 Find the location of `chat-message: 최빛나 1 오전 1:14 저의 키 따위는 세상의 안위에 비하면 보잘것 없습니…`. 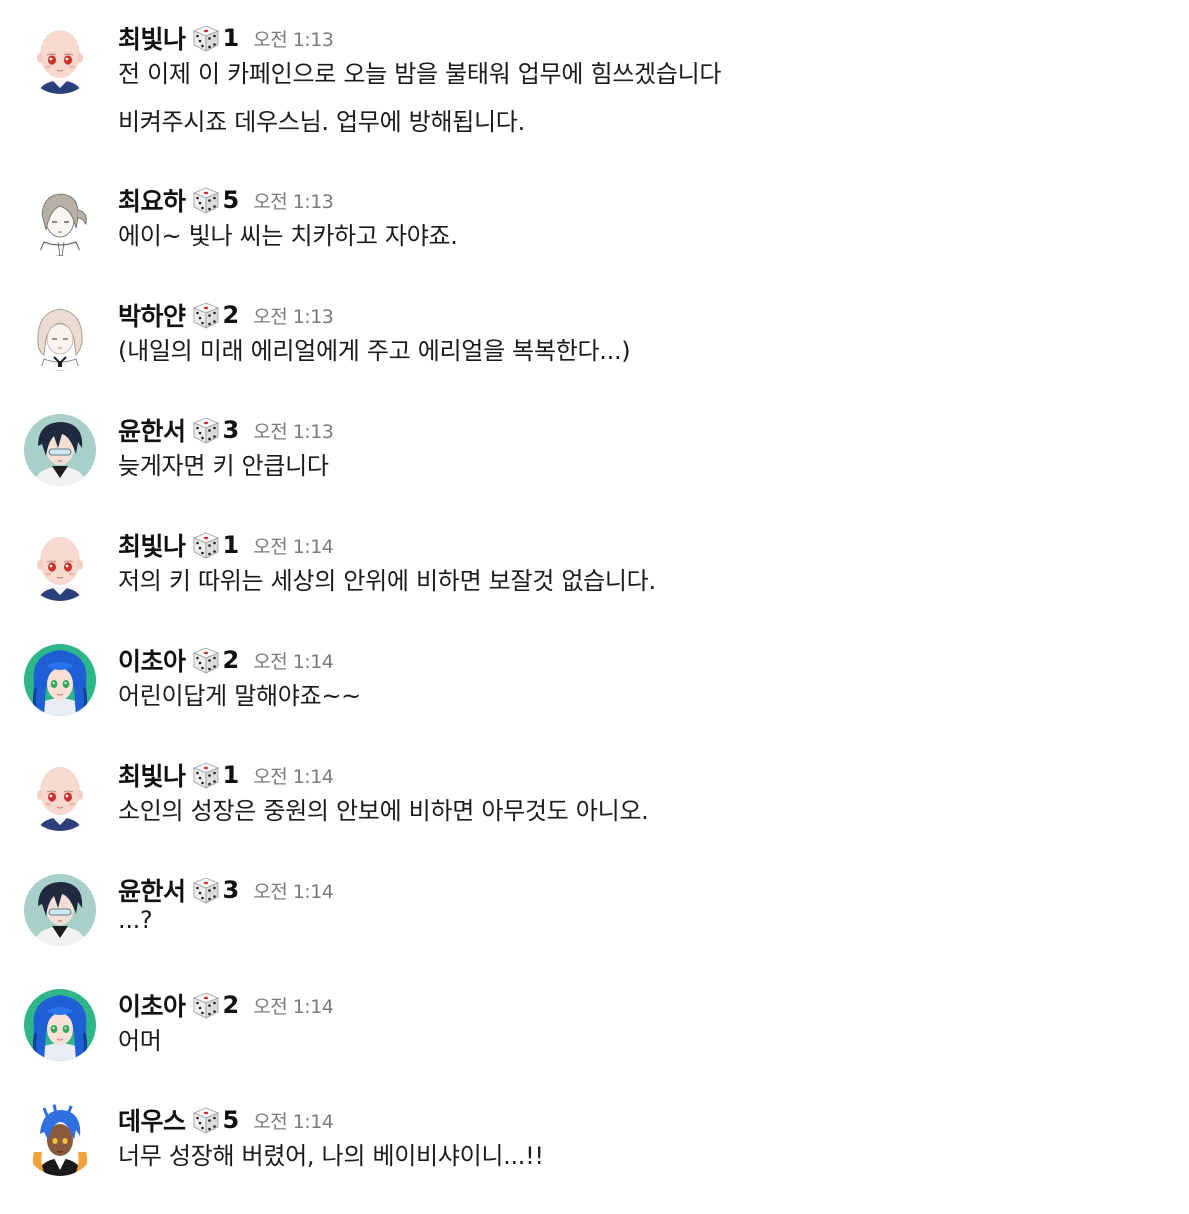

chat-message: 최빛나 1 오전 1:14 저의 키 따위는 세상의 안위에 비하면 보잘것 없습니… is located at coordinates (594, 584).